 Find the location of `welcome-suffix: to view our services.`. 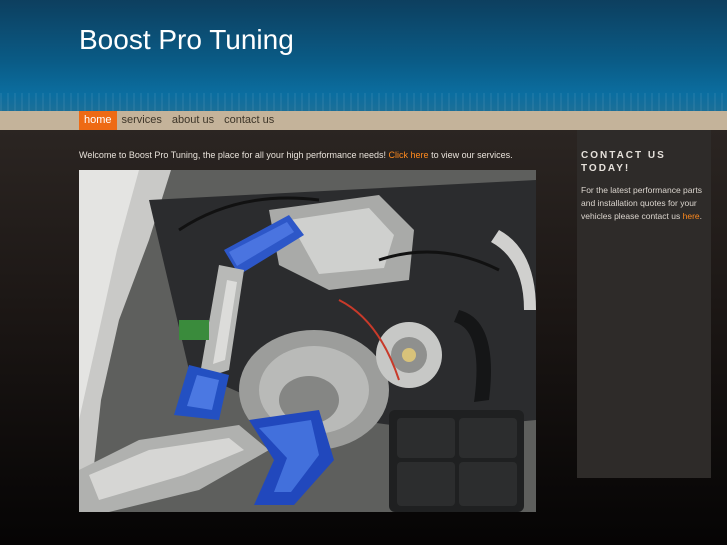

welcome-suffix: to view our services. is located at coordinates (472, 155).